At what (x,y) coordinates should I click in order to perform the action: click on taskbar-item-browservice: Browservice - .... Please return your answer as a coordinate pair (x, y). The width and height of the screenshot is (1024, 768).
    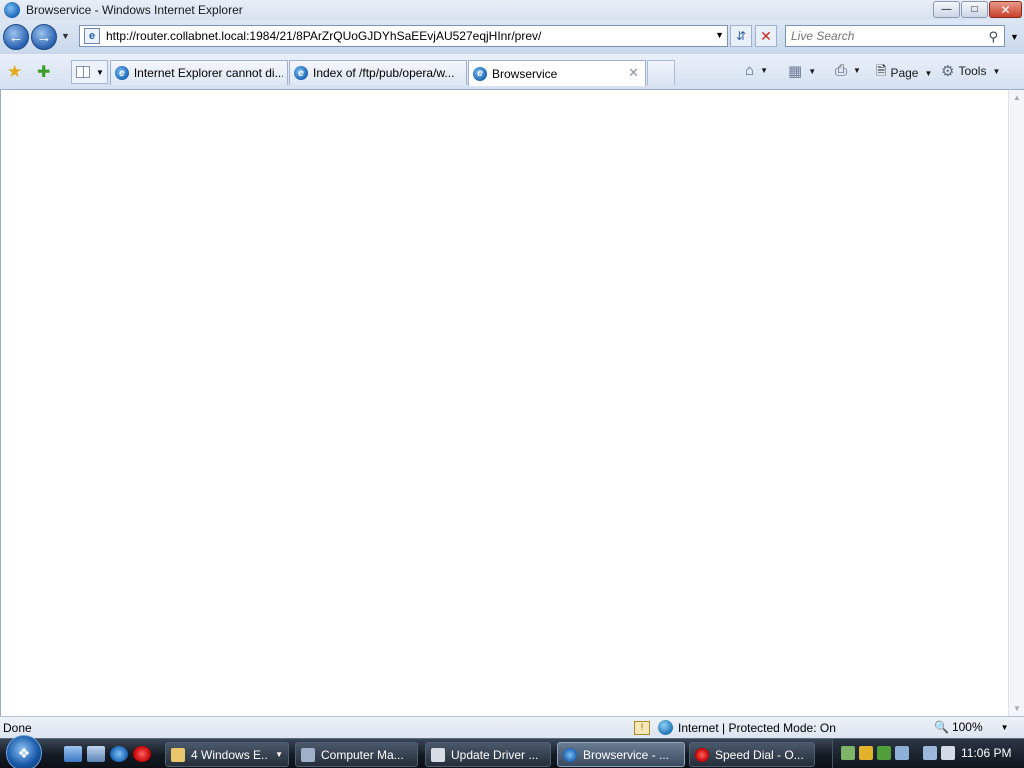
    Looking at the image, I should click on (621, 754).